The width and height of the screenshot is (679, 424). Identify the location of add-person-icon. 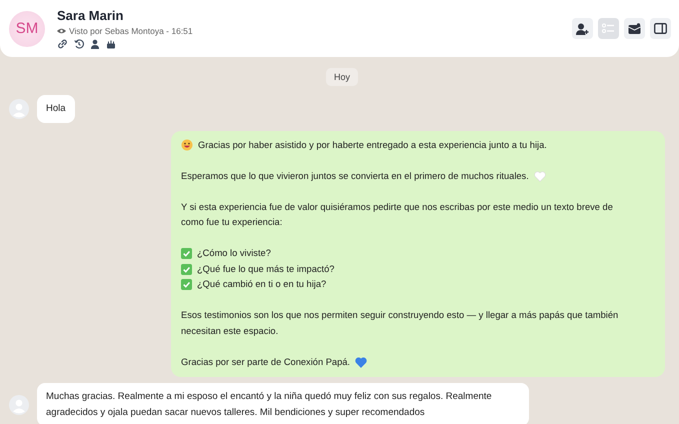
(582, 28).